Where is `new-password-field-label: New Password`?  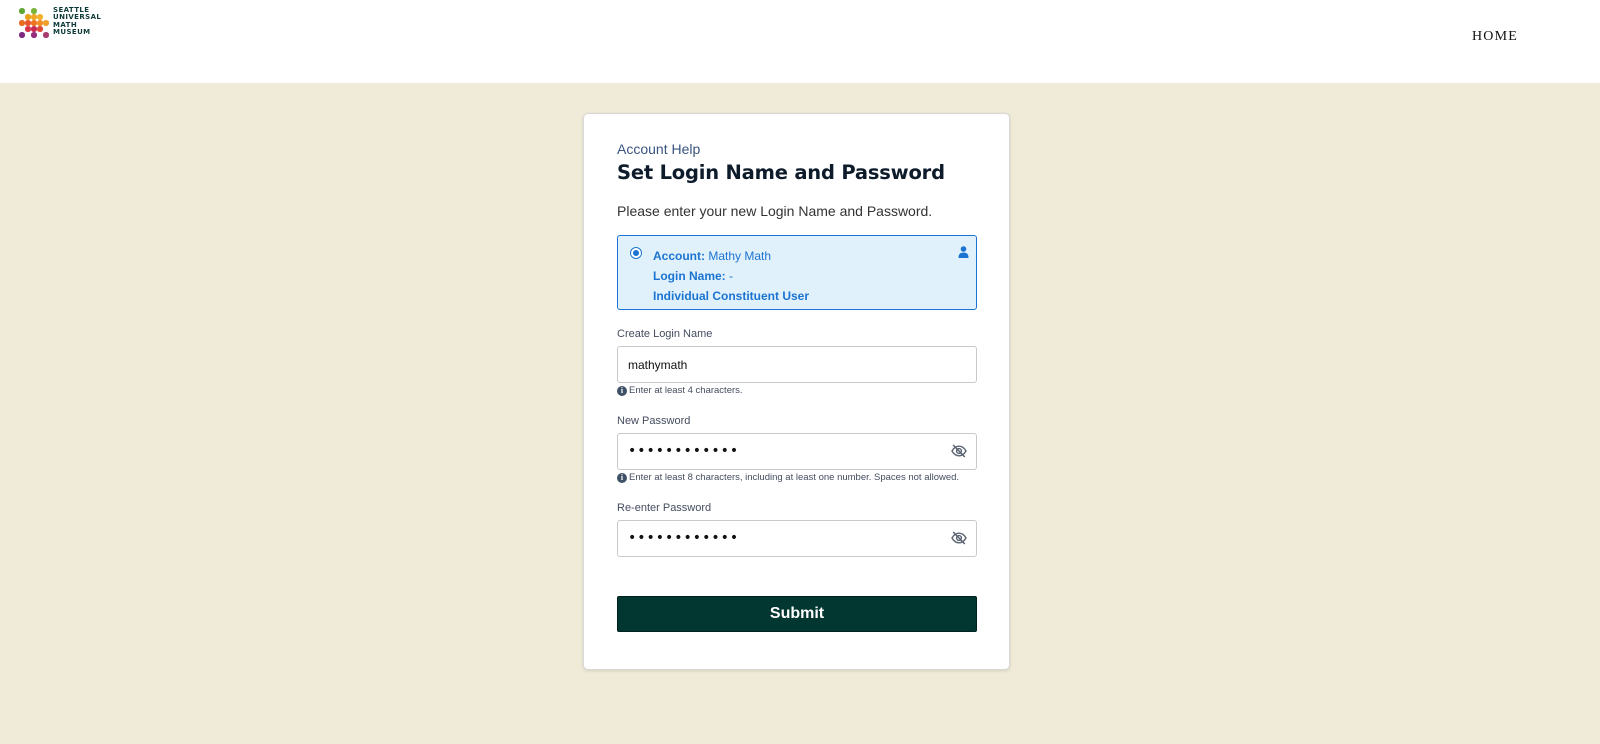 new-password-field-label: New Password is located at coordinates (654, 421).